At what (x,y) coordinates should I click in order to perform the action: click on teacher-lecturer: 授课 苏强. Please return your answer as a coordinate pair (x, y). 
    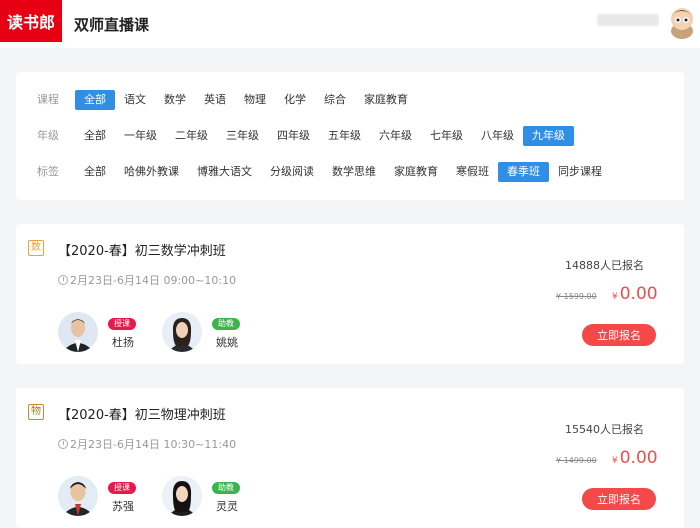
    Looking at the image, I should click on (103, 496).